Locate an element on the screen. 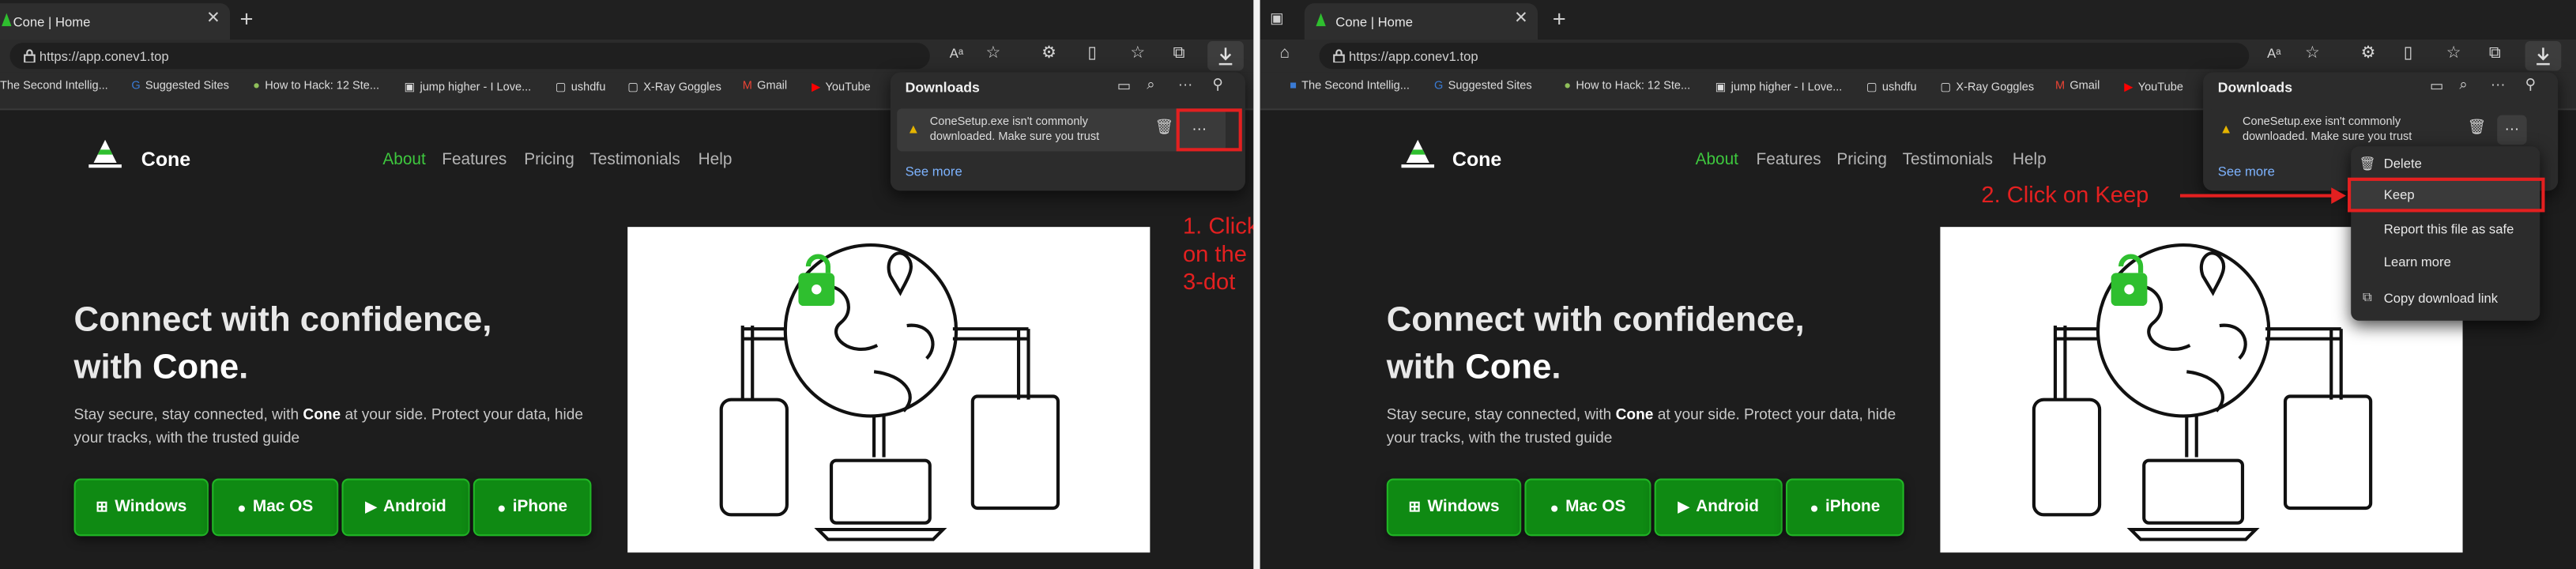  home-icon: ⌂ is located at coordinates (1285, 53).